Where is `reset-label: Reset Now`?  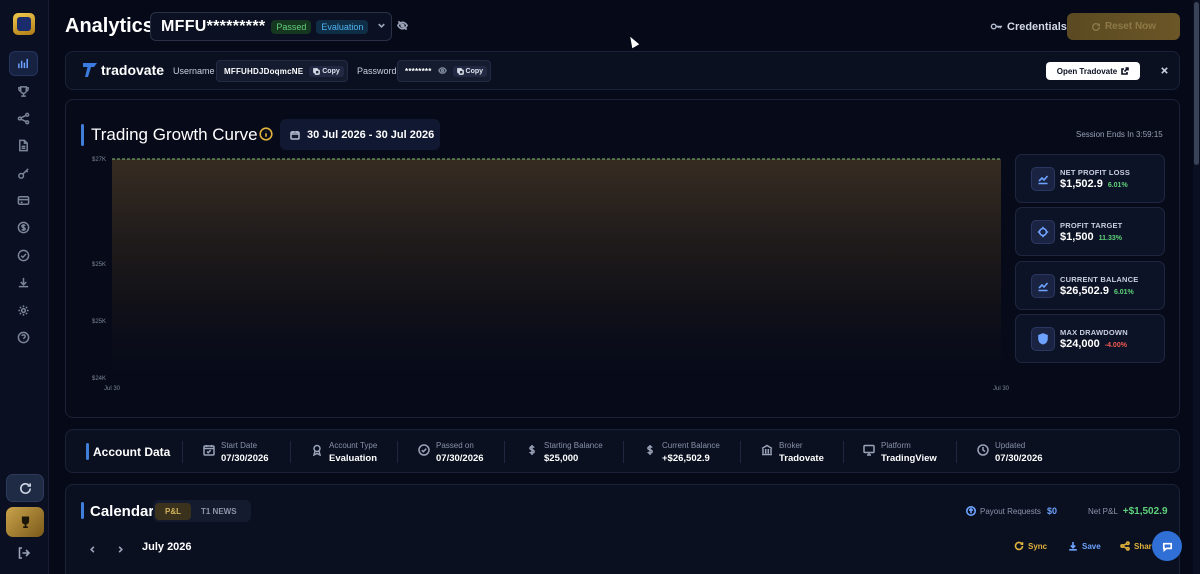 reset-label: Reset Now is located at coordinates (1130, 26).